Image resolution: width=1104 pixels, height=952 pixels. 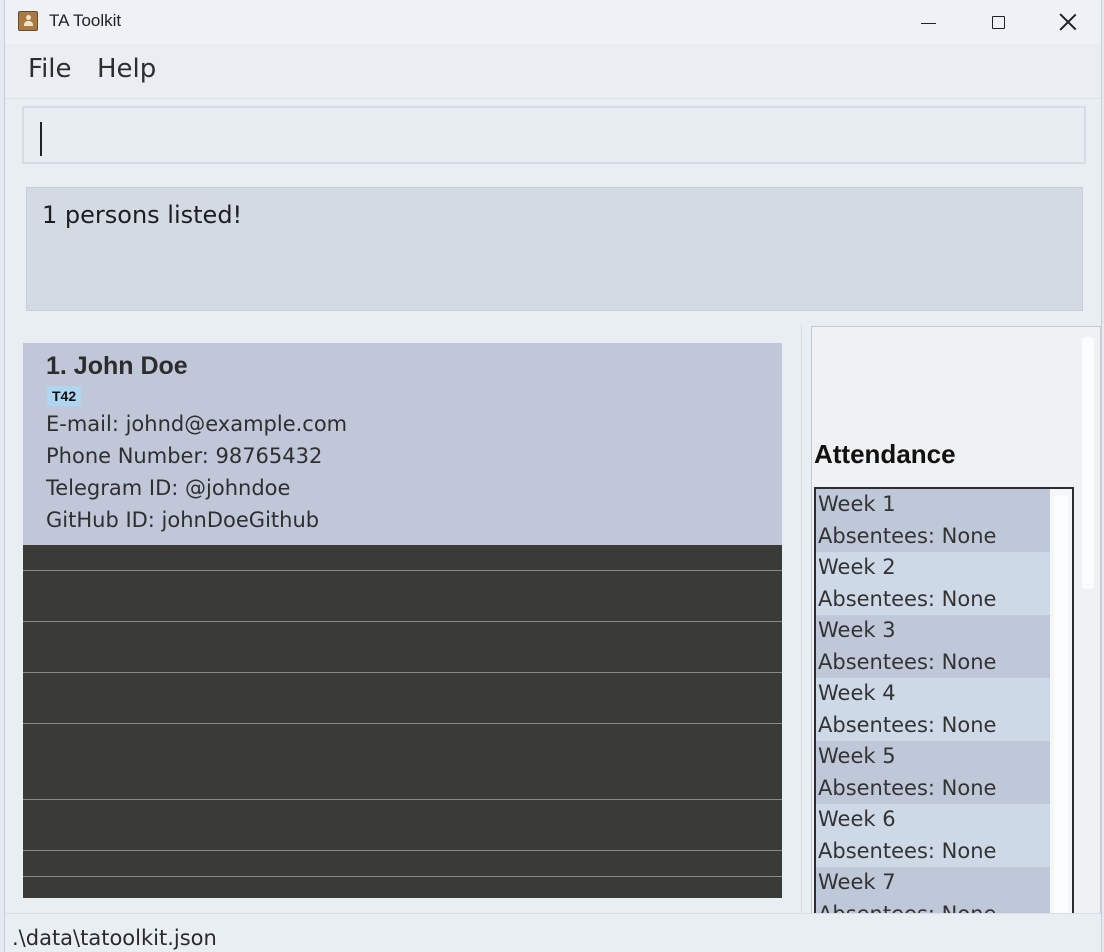 What do you see at coordinates (933, 646) in the screenshot?
I see `attendance-week-item: Week 3 Absentees: None` at bounding box center [933, 646].